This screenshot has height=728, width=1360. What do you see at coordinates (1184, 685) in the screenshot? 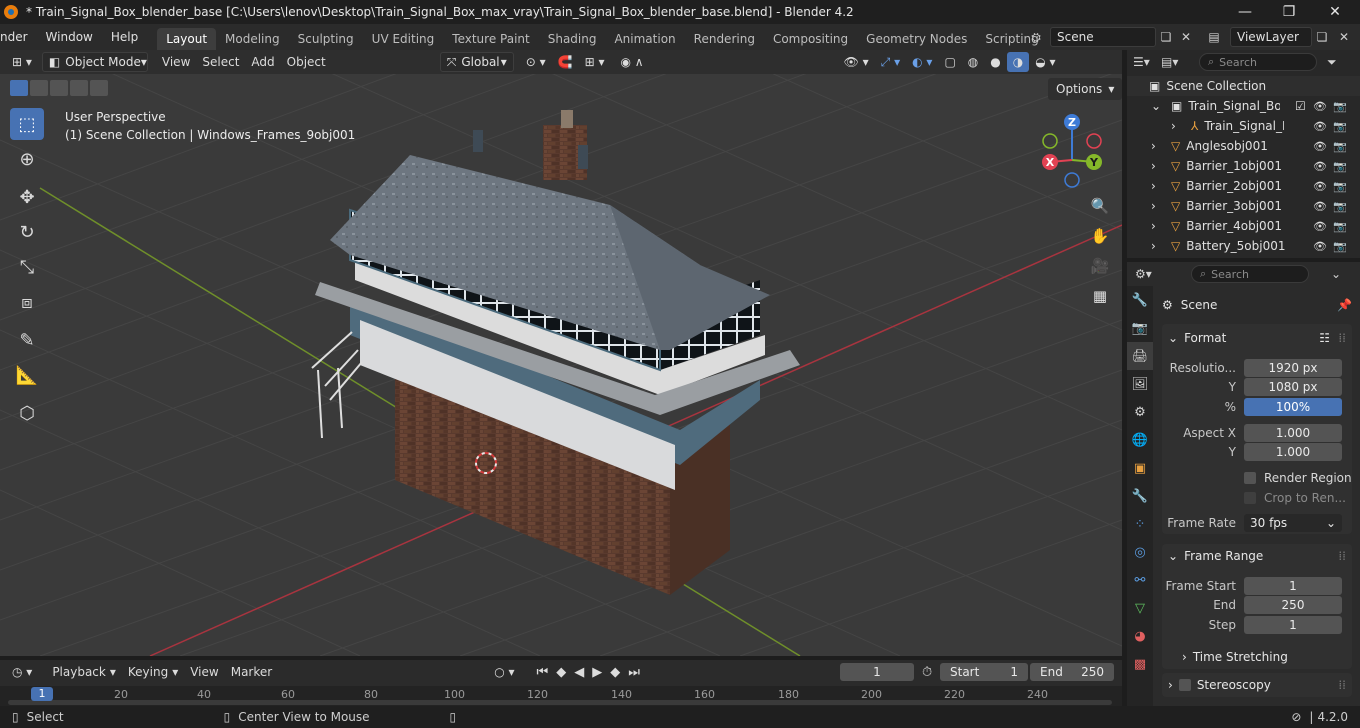
I see `stereoscopy-checkbox` at bounding box center [1184, 685].